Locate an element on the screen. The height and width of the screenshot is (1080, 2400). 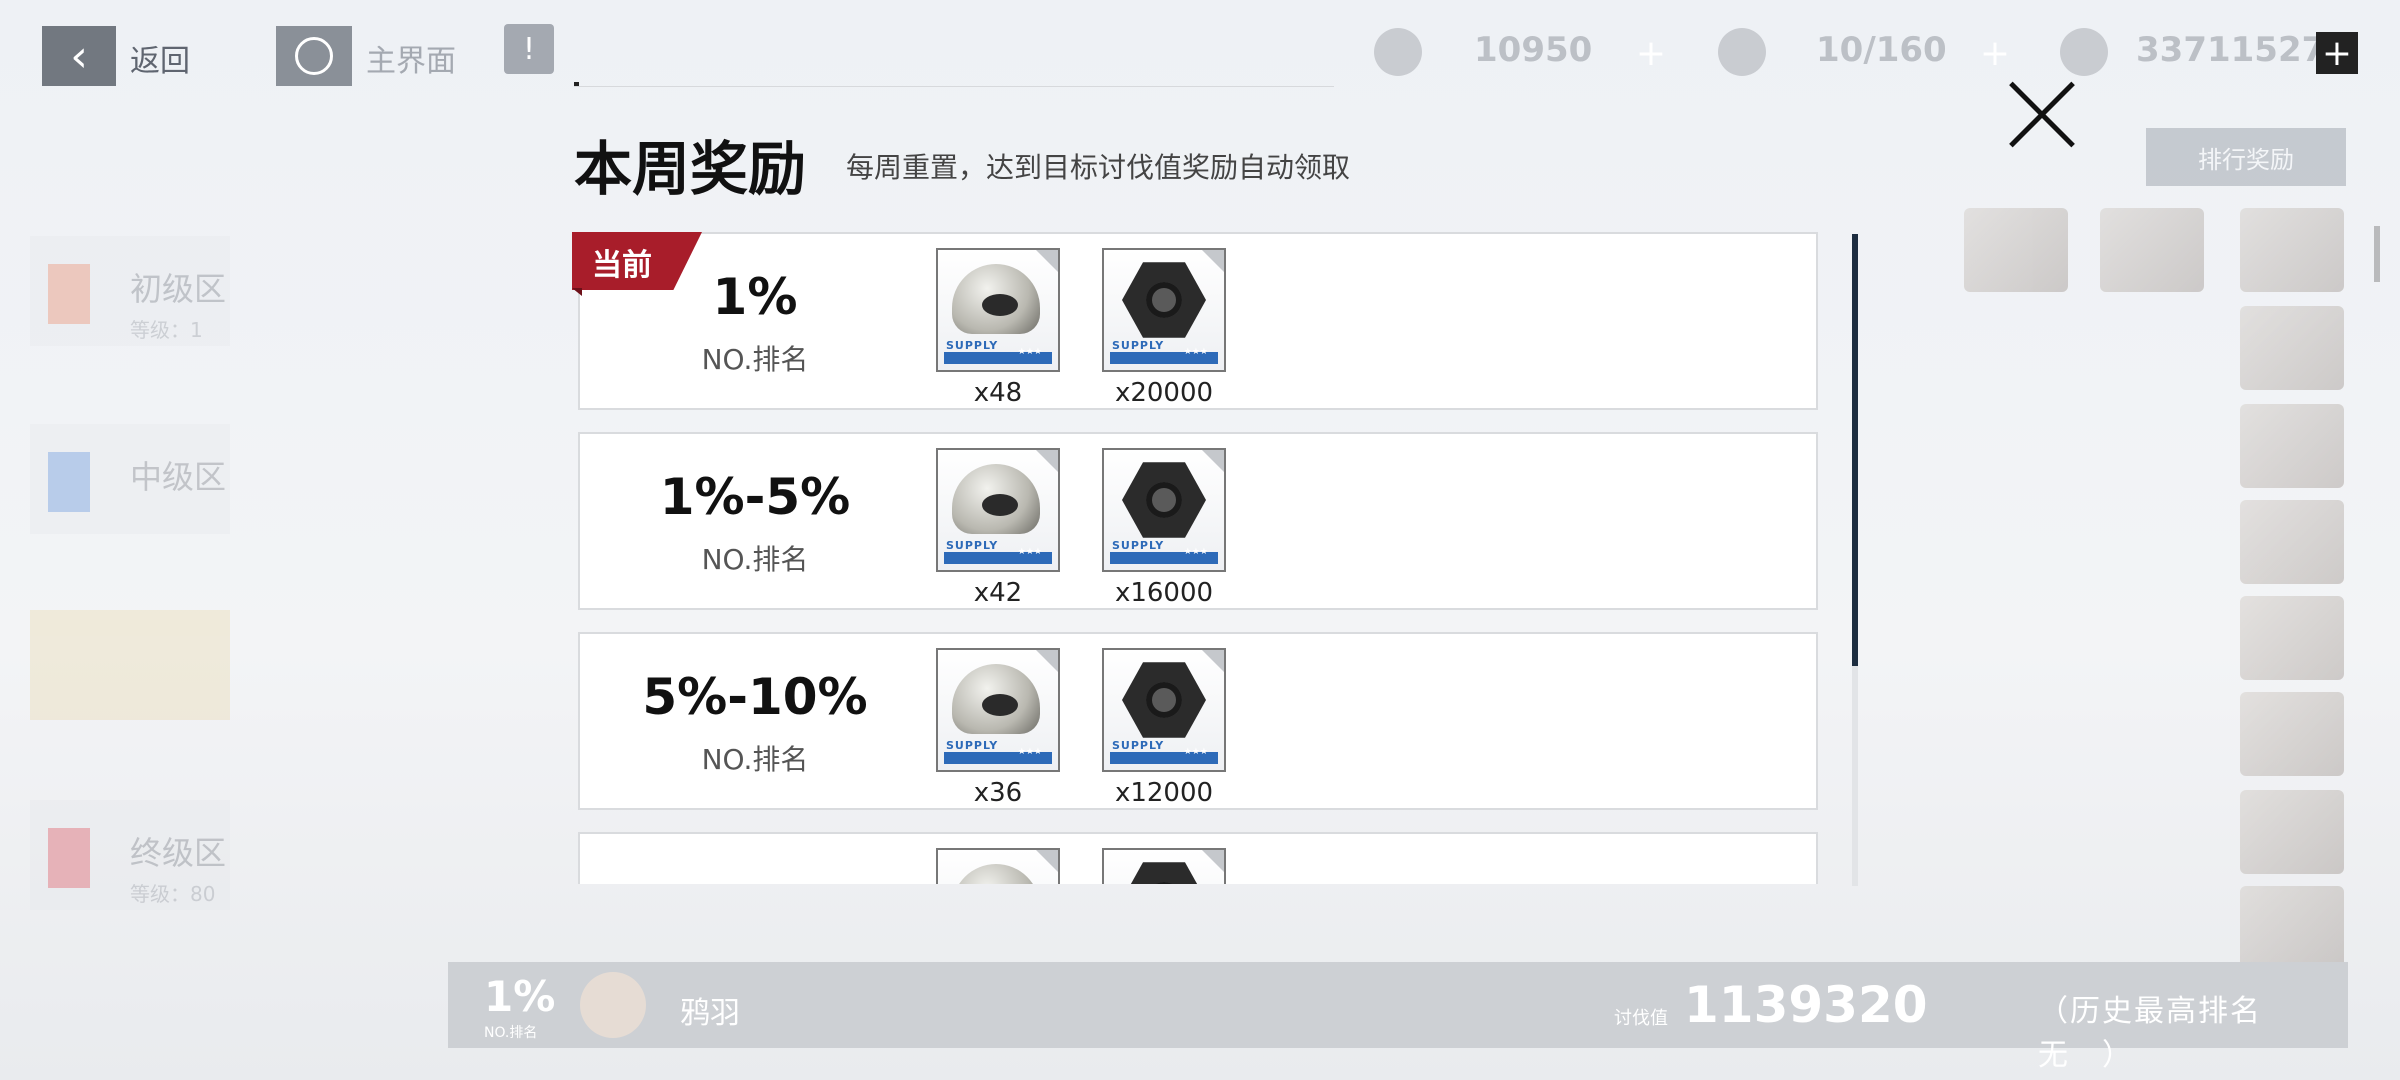
zone-tab-final: 终级区 等级：80 is located at coordinates (130, 855).